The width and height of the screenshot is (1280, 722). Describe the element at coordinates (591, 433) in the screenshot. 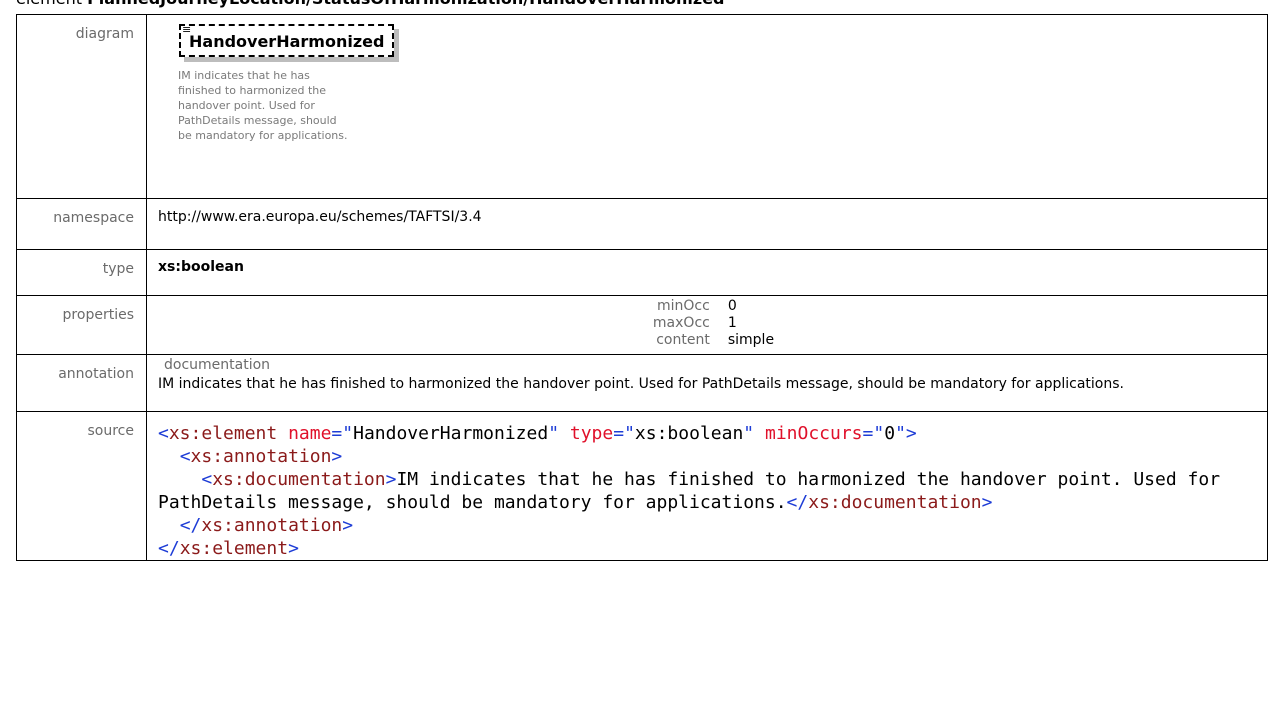

I see `src-attr-type: type` at that location.